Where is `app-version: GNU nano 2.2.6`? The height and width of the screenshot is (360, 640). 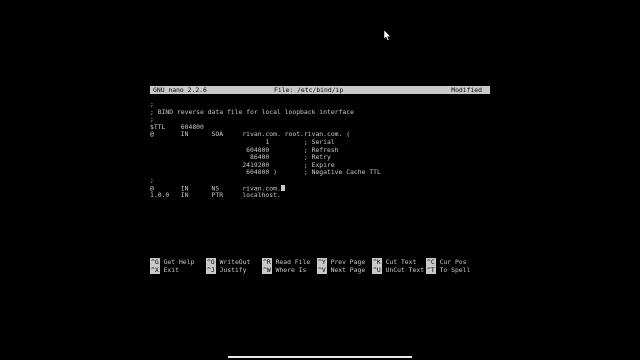
app-version: GNU nano 2.2.6 is located at coordinates (180, 90).